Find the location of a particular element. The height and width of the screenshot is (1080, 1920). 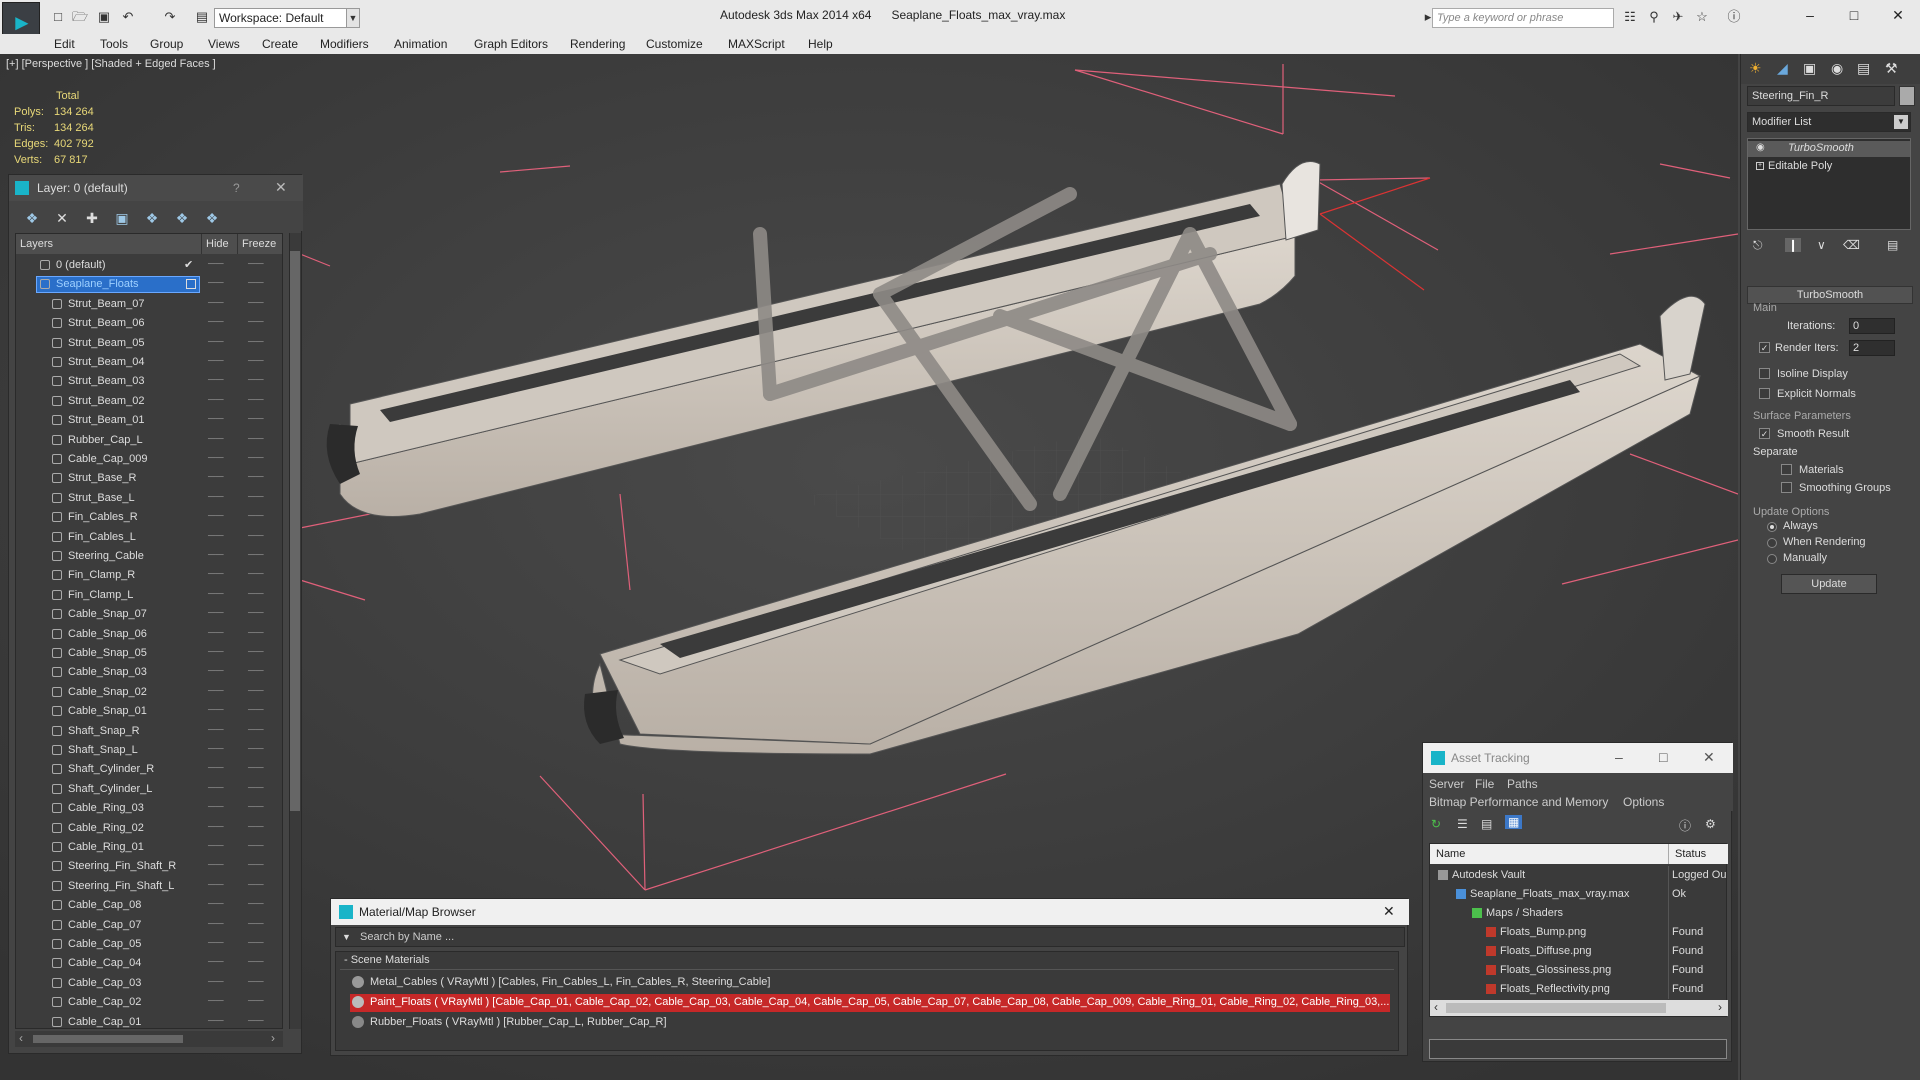

when-rendering-radio is located at coordinates (1772, 543).